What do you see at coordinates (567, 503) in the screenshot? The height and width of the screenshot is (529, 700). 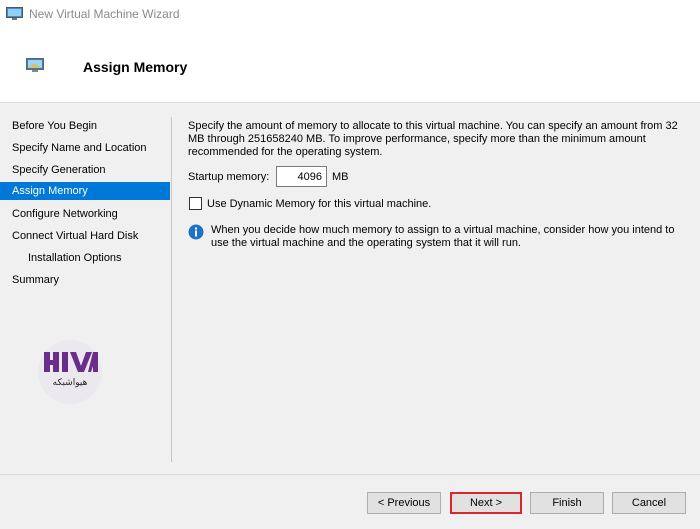 I see `finish-button: Finish` at bounding box center [567, 503].